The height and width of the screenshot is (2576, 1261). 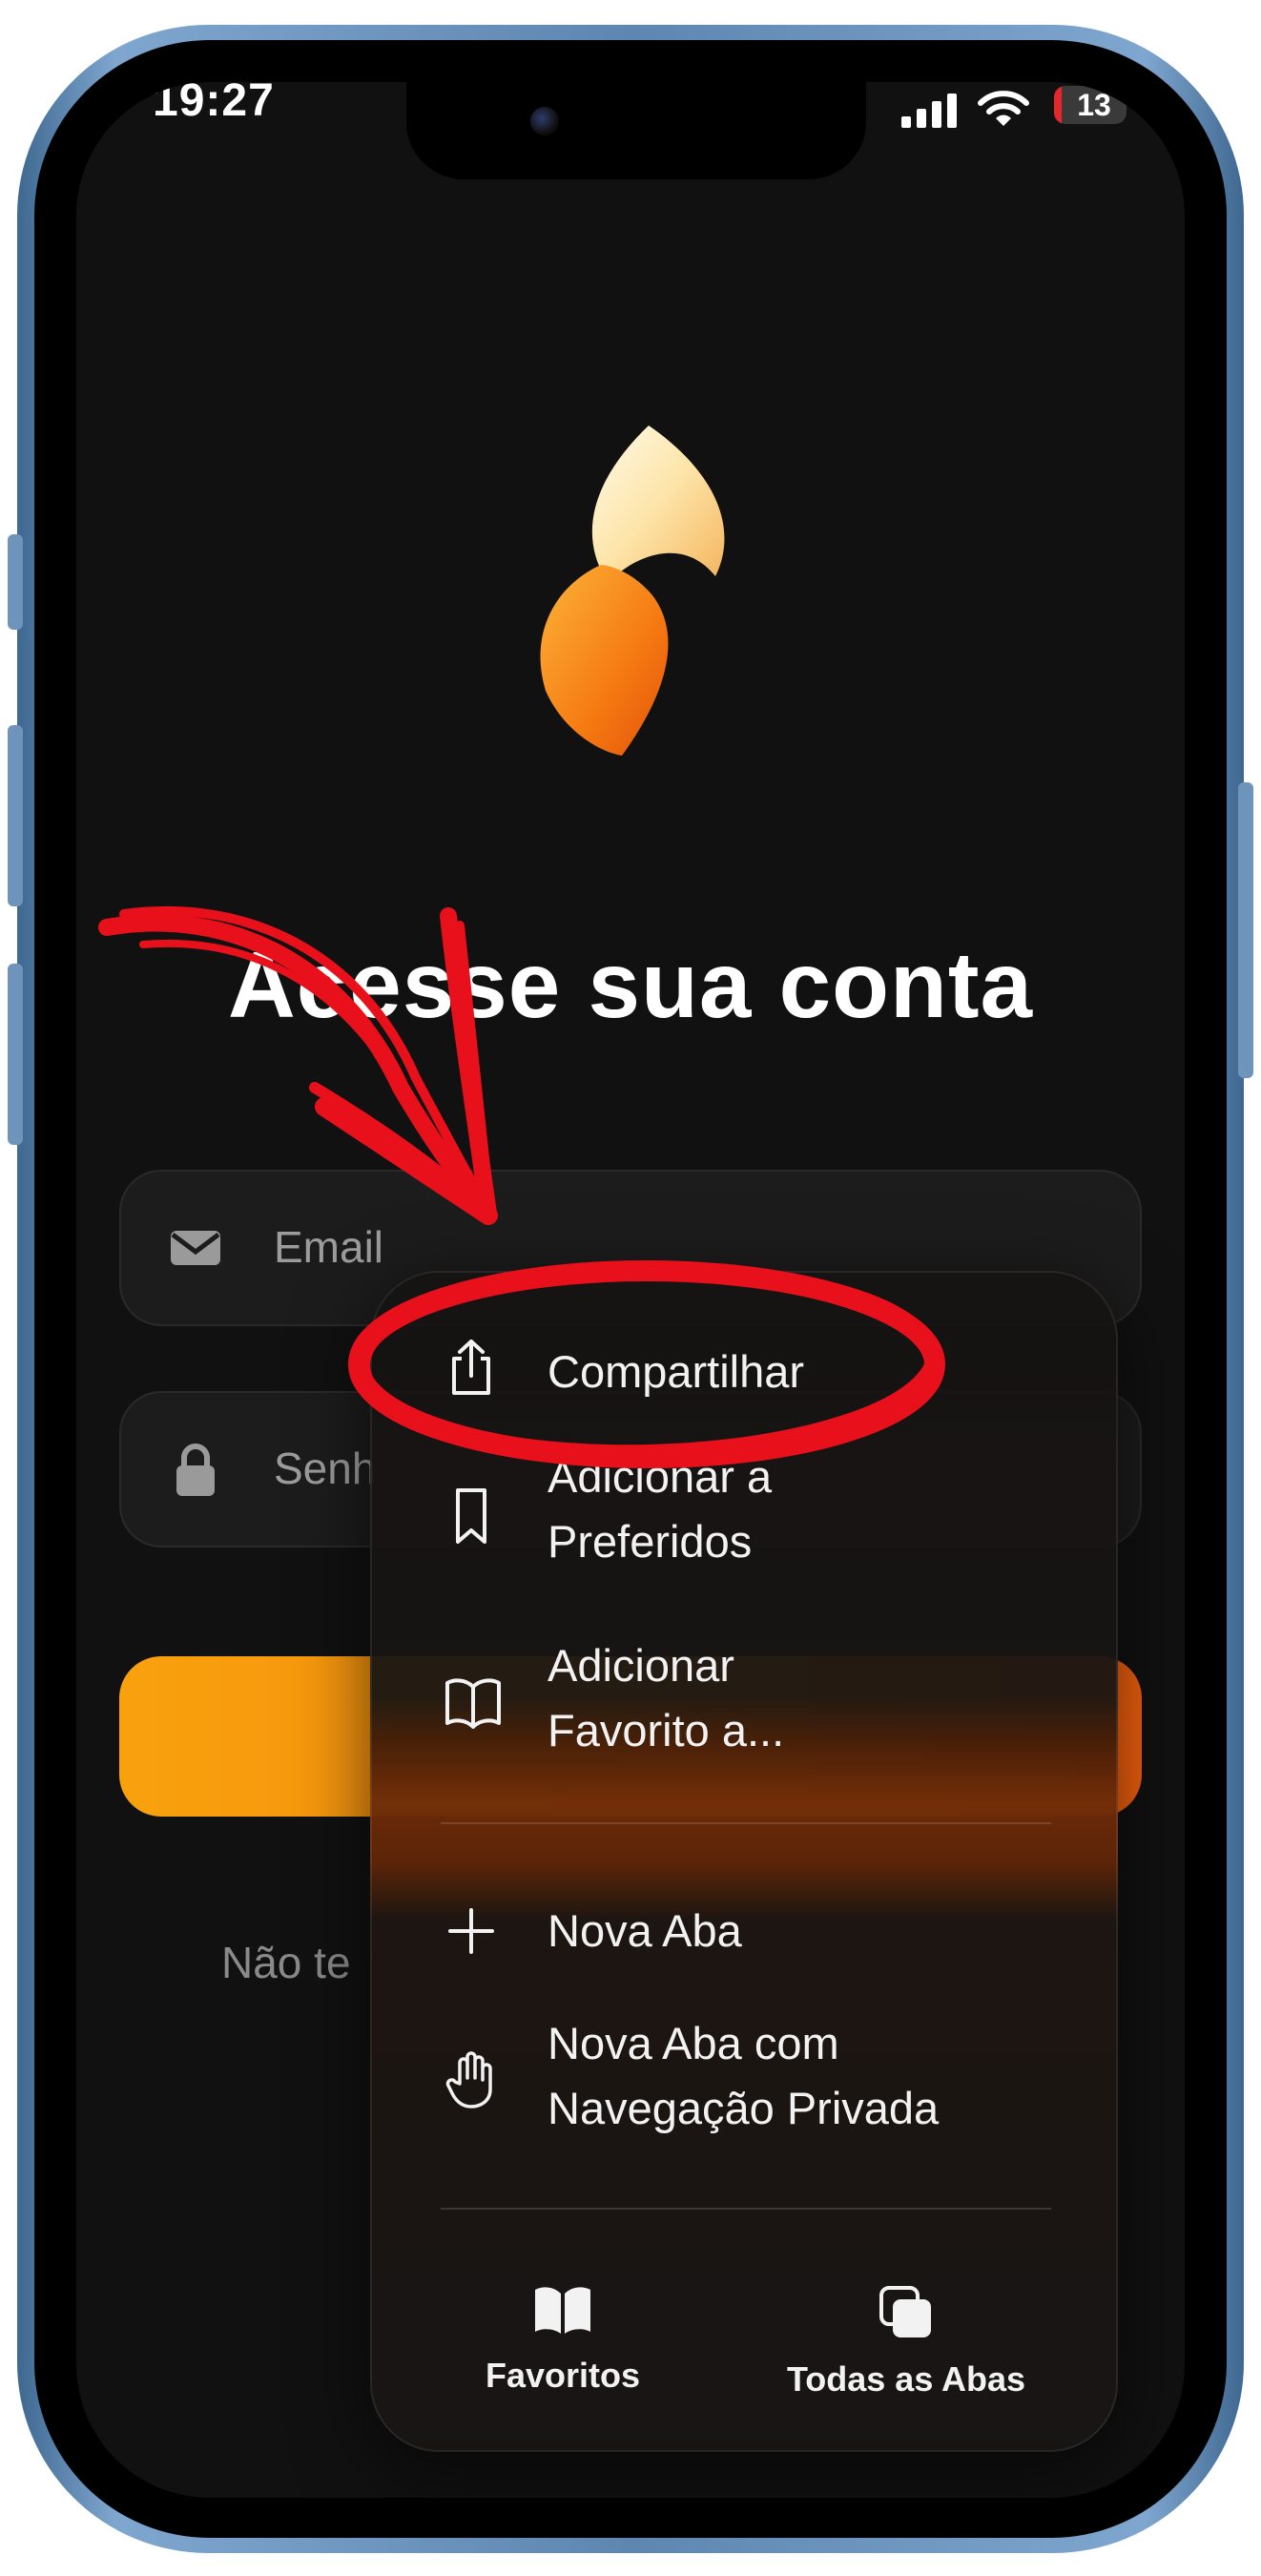 I want to click on camera-icon, so click(x=544, y=121).